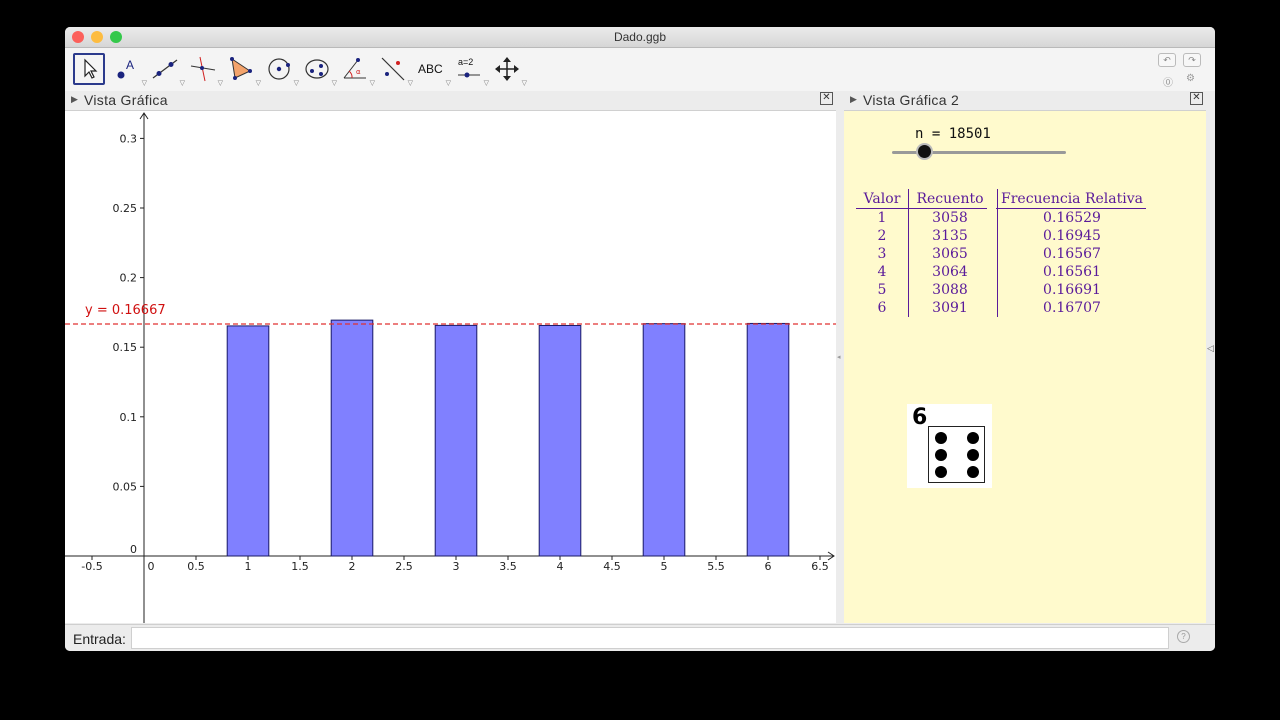  I want to click on svg-text: A, so click(130, 65).